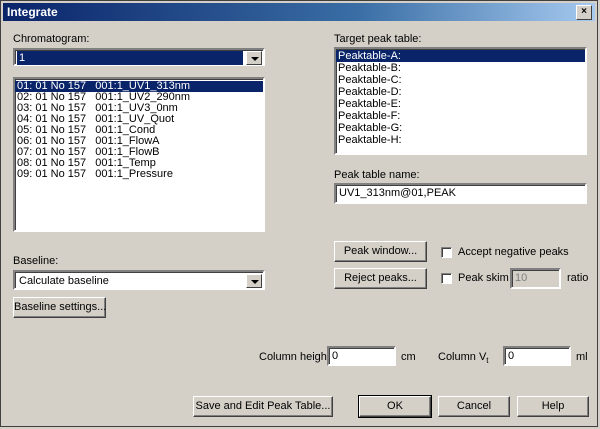 Image resolution: width=600 pixels, height=429 pixels. What do you see at coordinates (463, 358) in the screenshot?
I see `column-volume-label: Column Vt` at bounding box center [463, 358].